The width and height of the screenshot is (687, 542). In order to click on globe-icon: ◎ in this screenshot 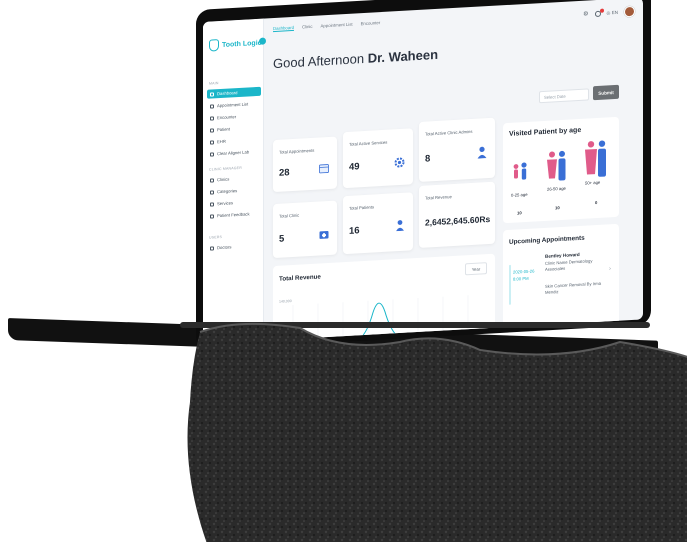, I will do `click(608, 12)`.